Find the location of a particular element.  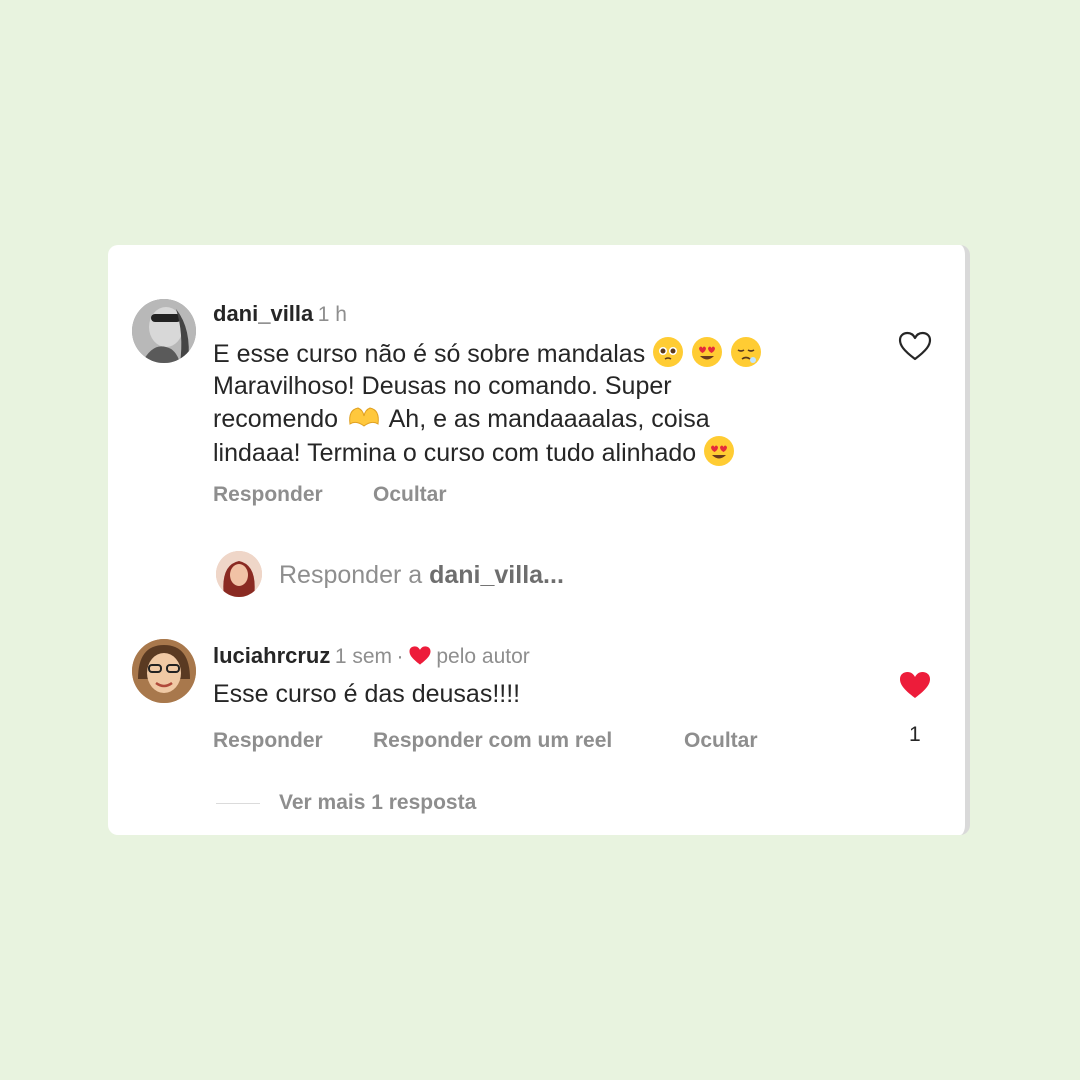

pleading-face-emoji-icon is located at coordinates (668, 352).